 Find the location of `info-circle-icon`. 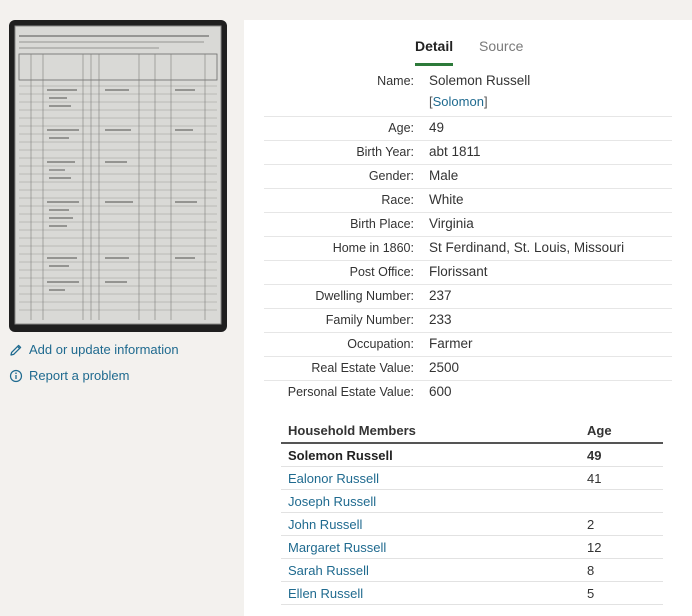

info-circle-icon is located at coordinates (16, 376).